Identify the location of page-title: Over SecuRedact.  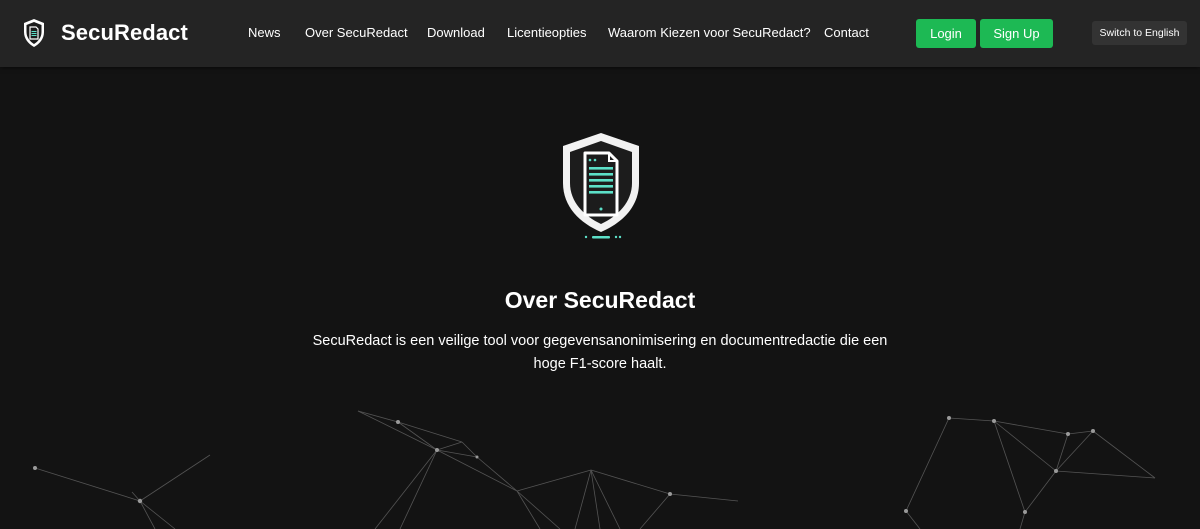
(600, 300).